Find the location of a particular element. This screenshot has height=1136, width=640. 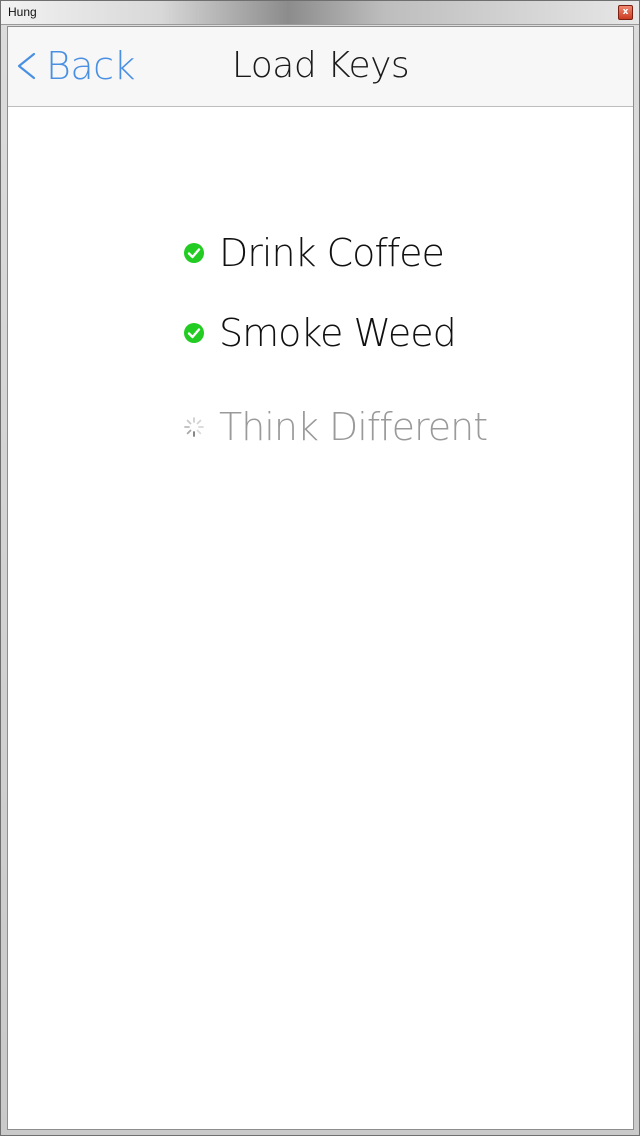

key-label: Smoke Weed is located at coordinates (338, 333).